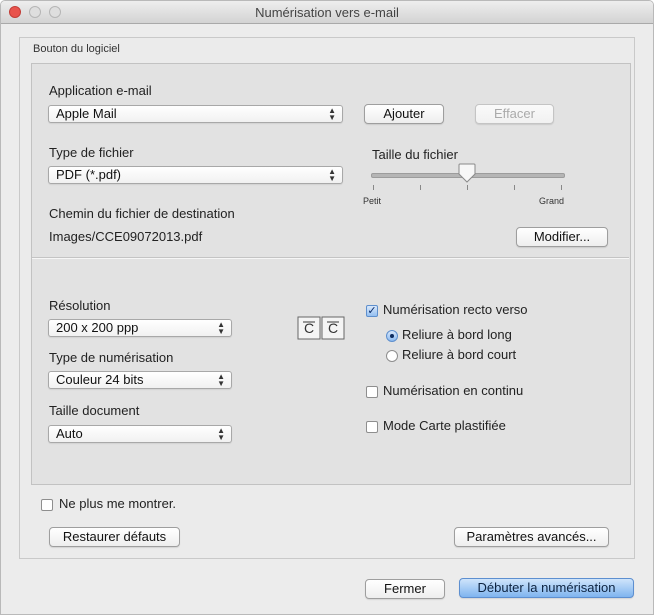  Describe the element at coordinates (100, 90) in the screenshot. I see `email-app-label: Application e-mail` at that location.